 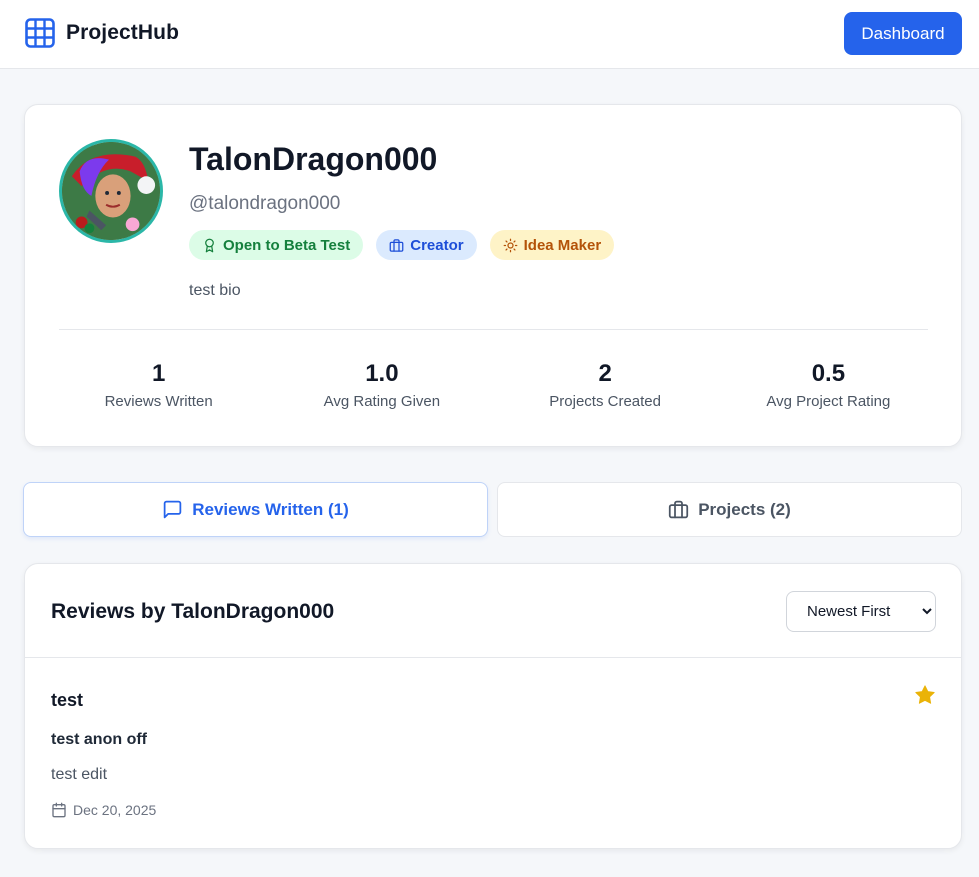 I want to click on badge-creator: Creator, so click(x=426, y=245).